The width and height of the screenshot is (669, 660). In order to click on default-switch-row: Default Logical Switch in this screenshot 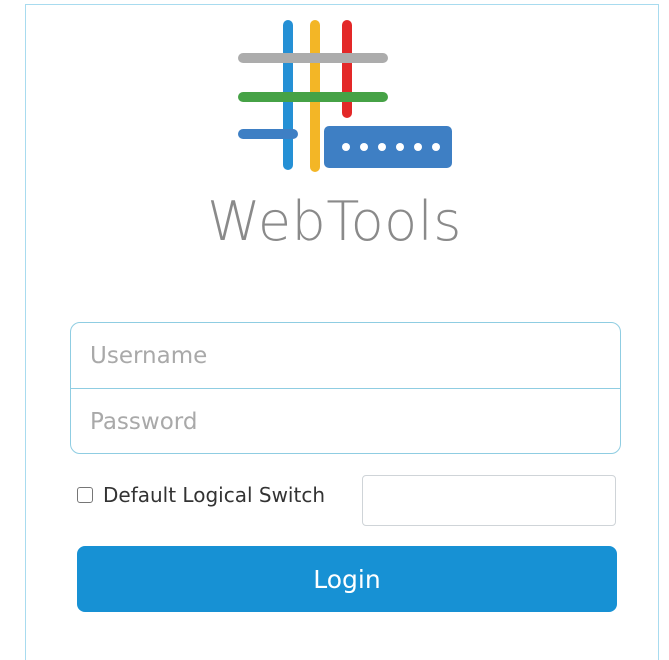, I will do `click(201, 495)`.